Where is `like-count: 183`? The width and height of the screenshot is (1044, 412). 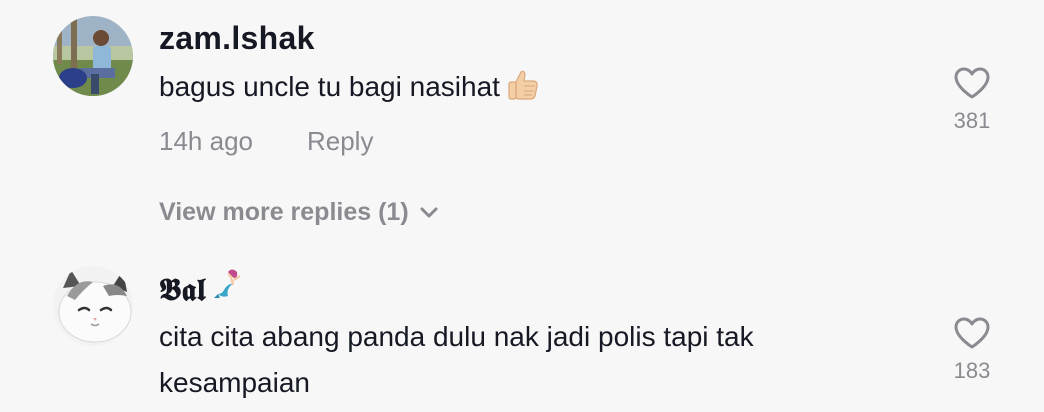 like-count: 183 is located at coordinates (972, 370).